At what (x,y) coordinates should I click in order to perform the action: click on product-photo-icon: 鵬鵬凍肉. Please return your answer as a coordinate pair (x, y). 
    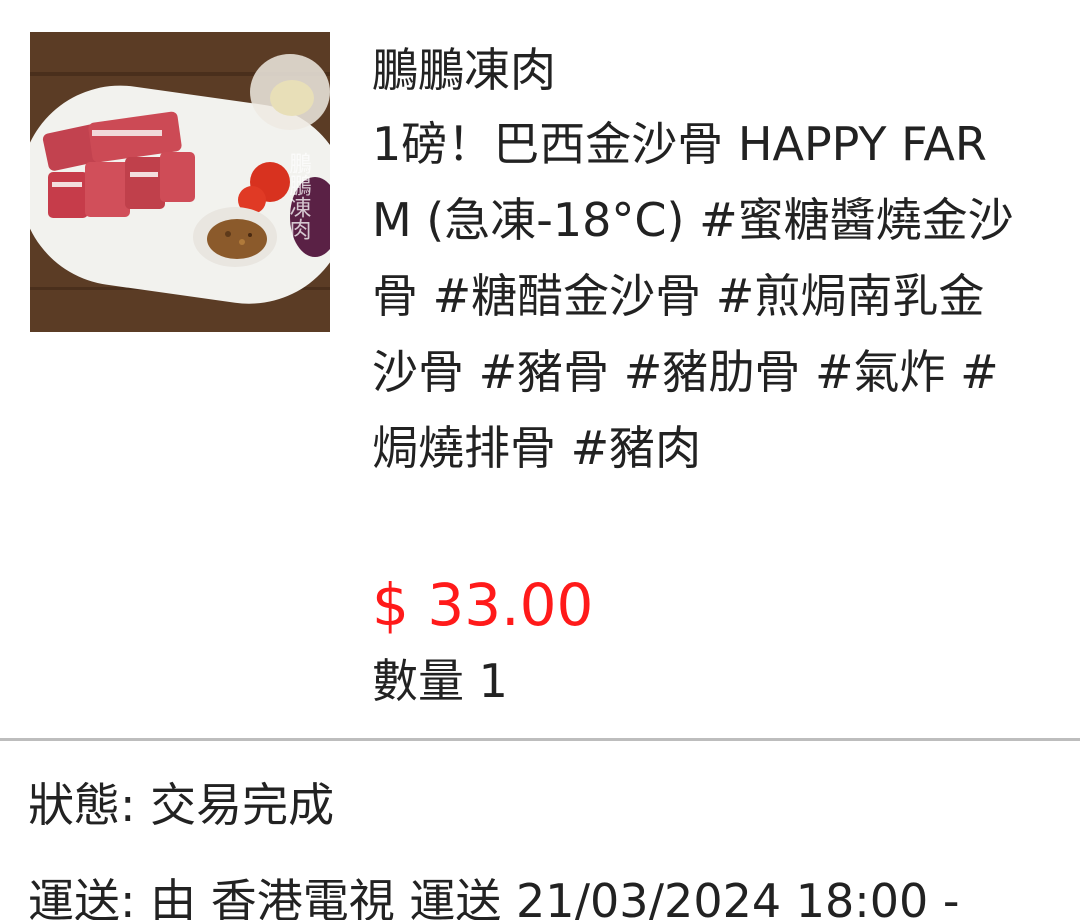
    Looking at the image, I should click on (180, 182).